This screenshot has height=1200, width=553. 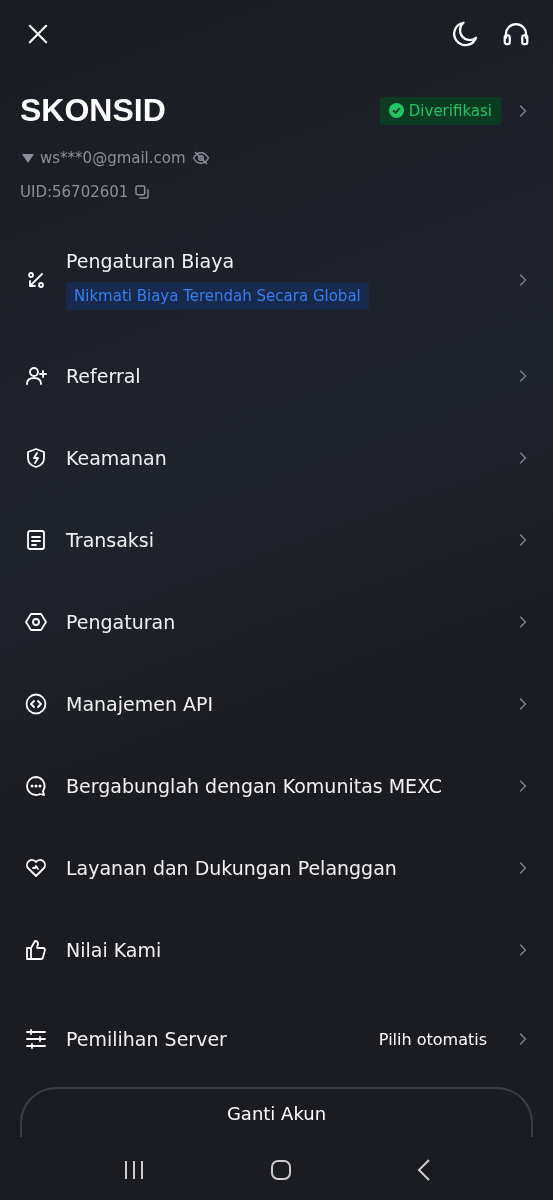 What do you see at coordinates (151, 261) in the screenshot?
I see `menu-label: Pengaturan Biaya` at bounding box center [151, 261].